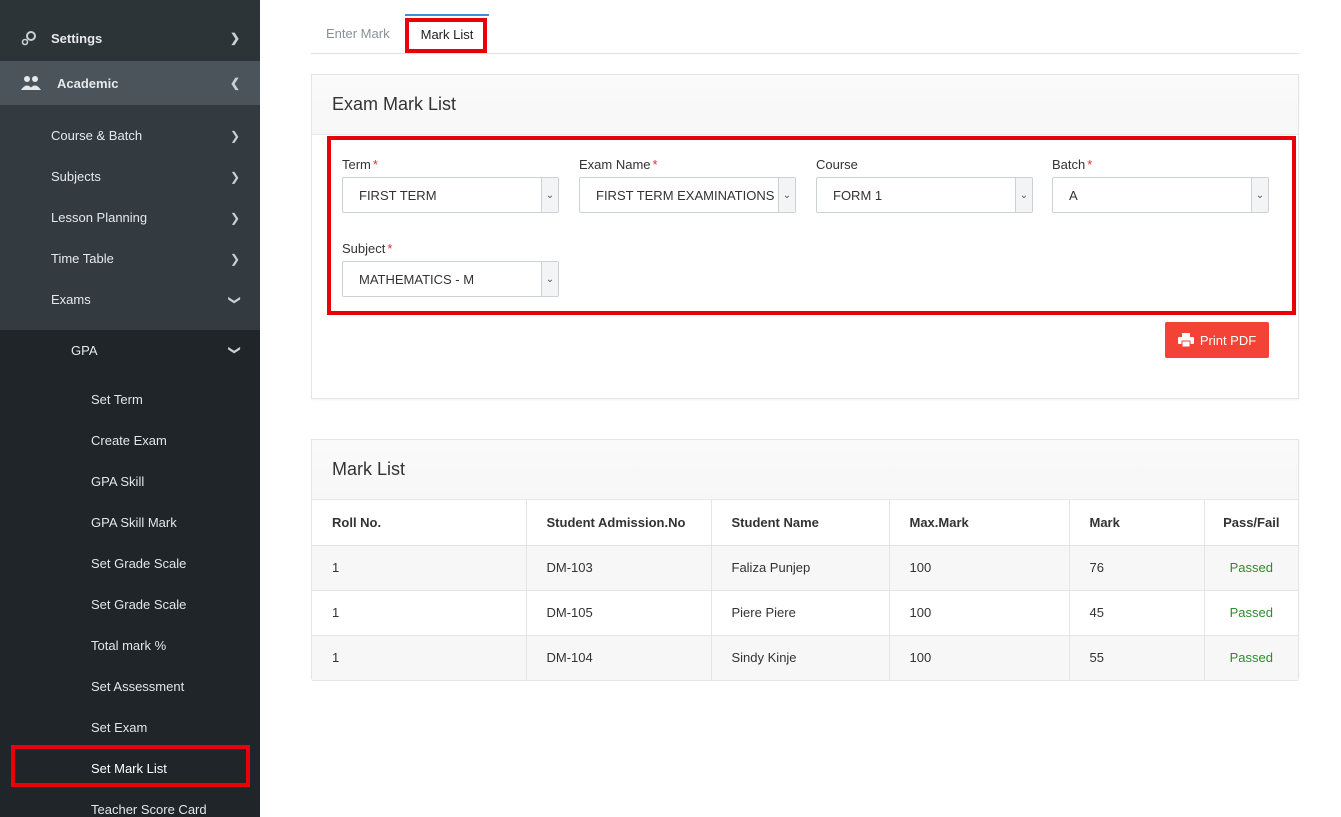  What do you see at coordinates (450, 195) in the screenshot?
I see `term-select: FIRST TERM ⌄` at bounding box center [450, 195].